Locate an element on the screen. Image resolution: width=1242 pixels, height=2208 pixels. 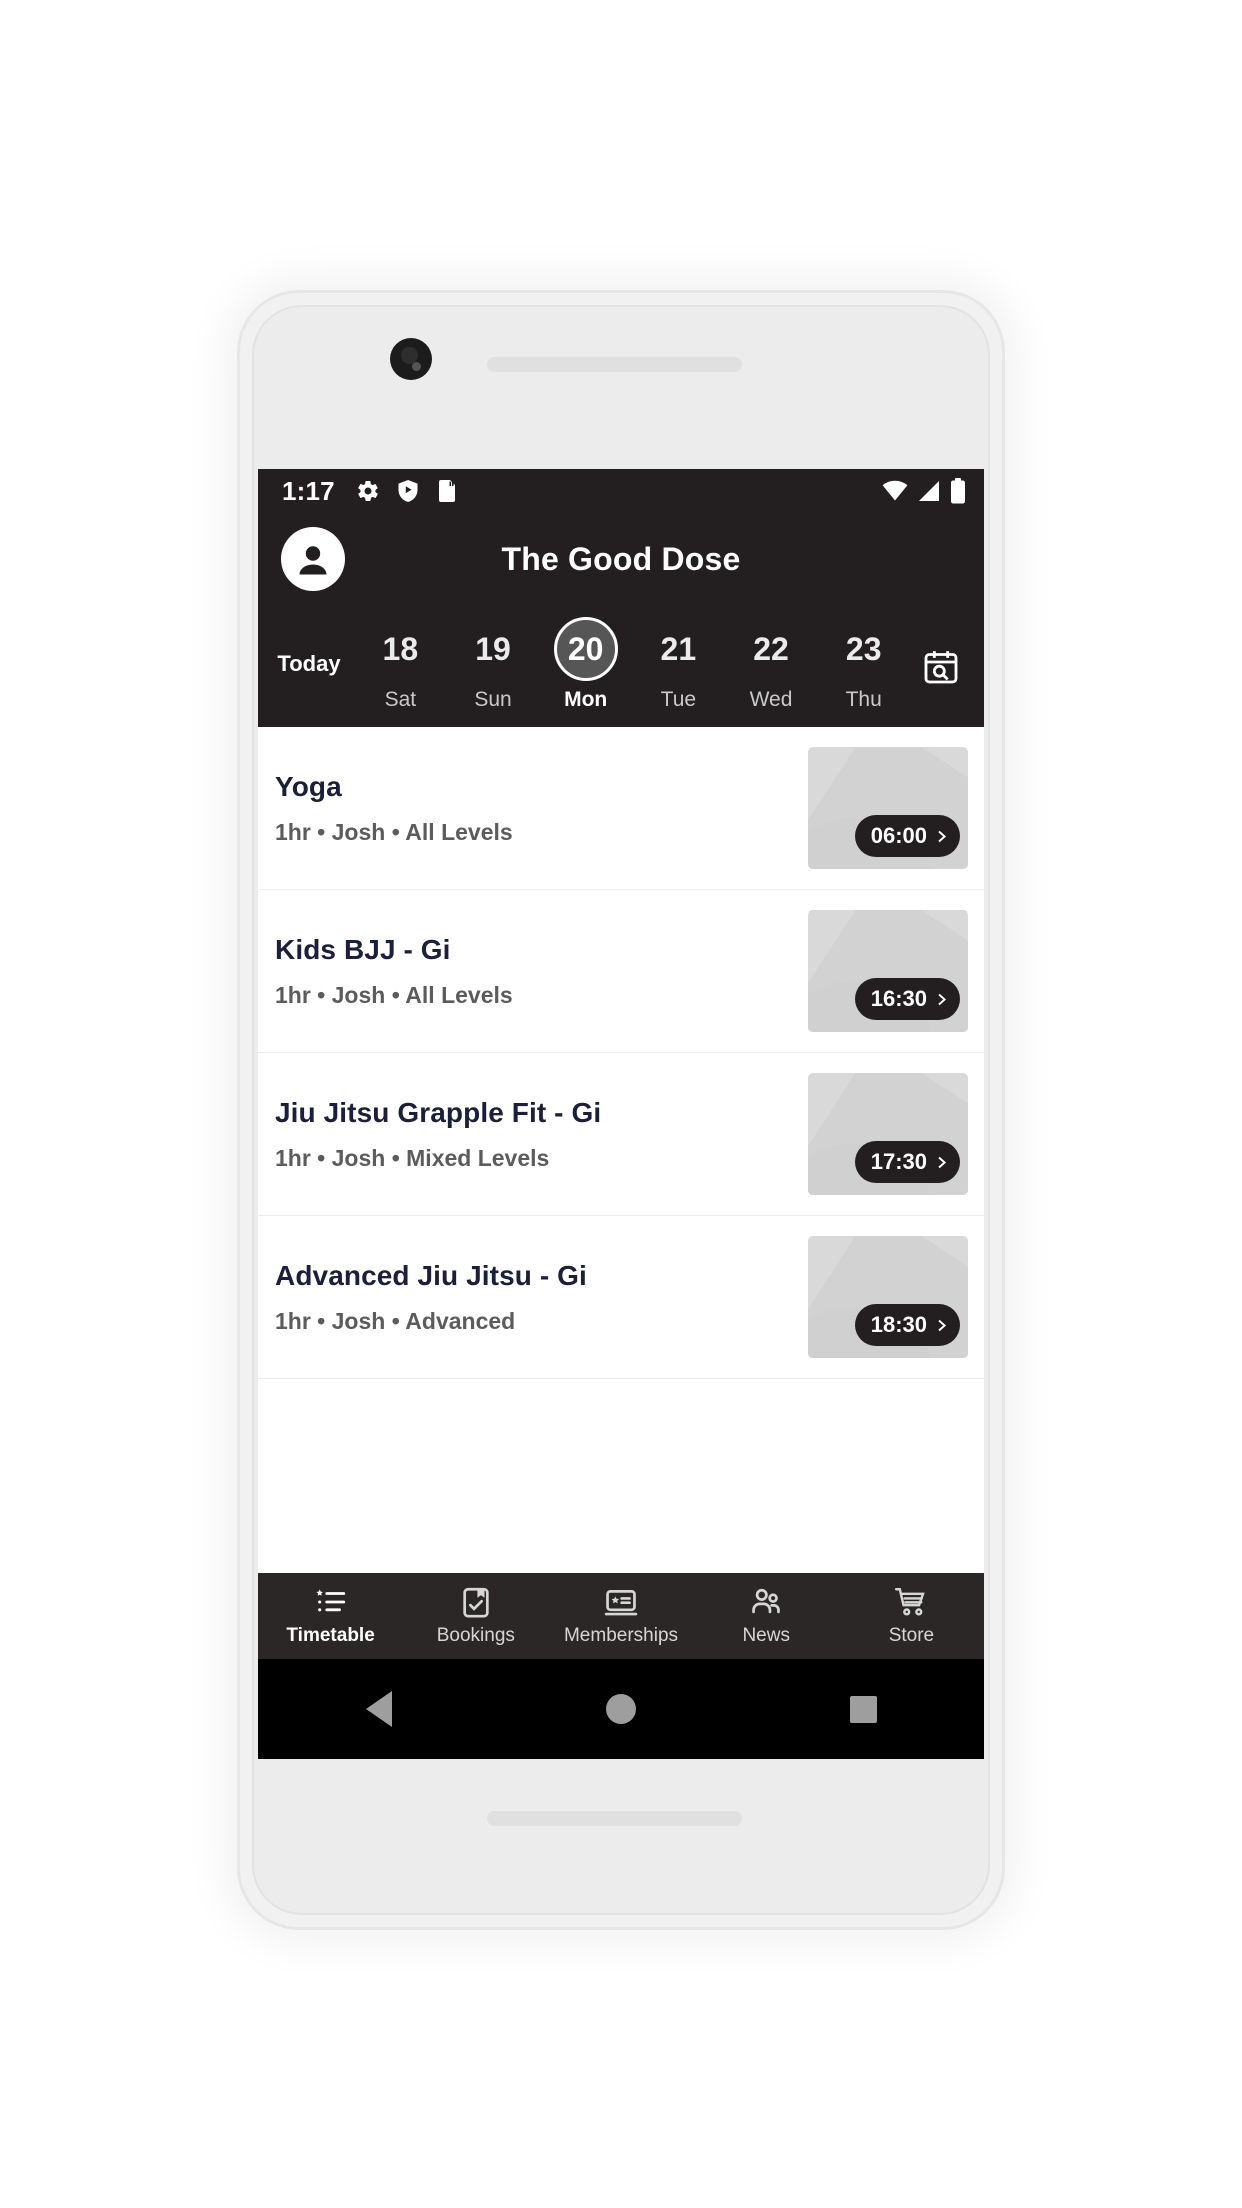
date-item-23: 23 Thu is located at coordinates (863, 664).